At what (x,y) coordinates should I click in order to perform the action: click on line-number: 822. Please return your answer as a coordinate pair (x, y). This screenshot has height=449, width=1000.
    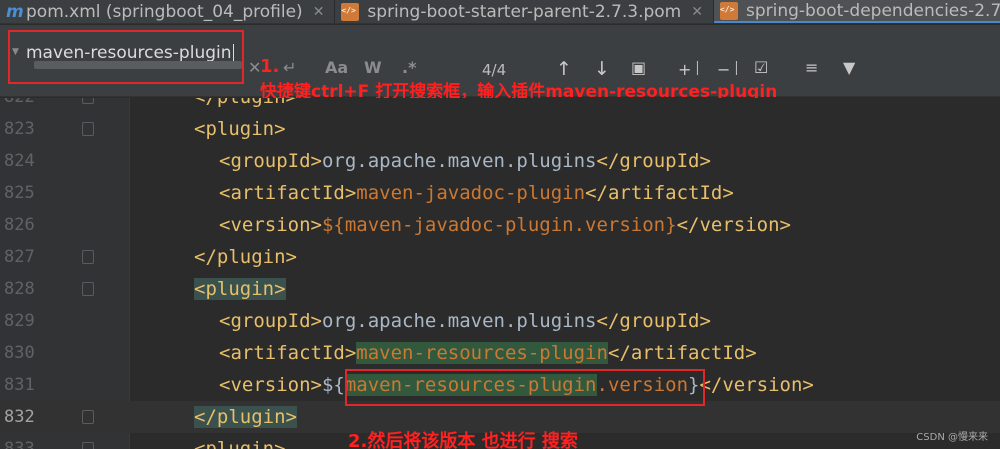
    Looking at the image, I should click on (24, 105).